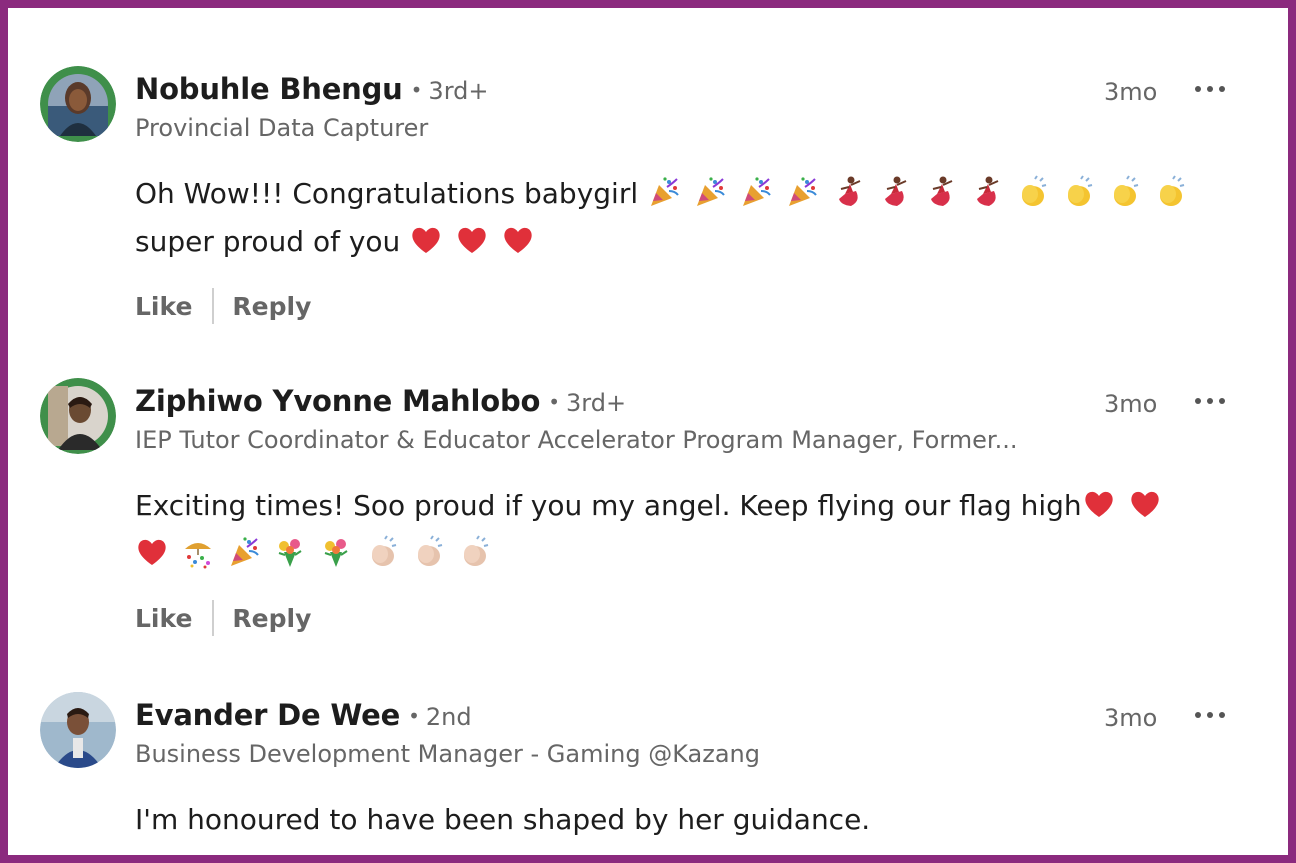 Image resolution: width=1296 pixels, height=863 pixels. What do you see at coordinates (269, 89) in the screenshot?
I see `commenter-name: Nobuhle Bhengu` at bounding box center [269, 89].